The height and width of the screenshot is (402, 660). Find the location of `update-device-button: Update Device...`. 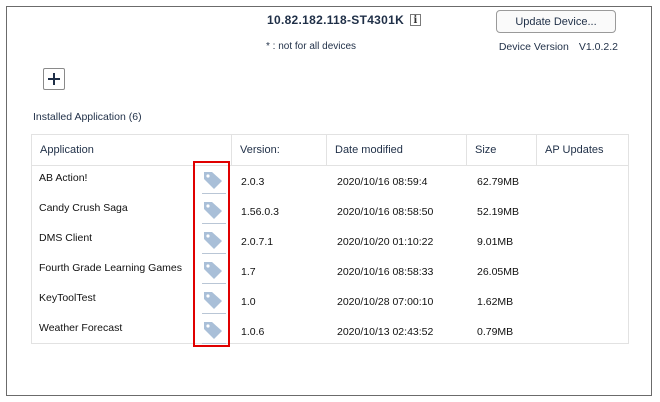

update-device-button: Update Device... is located at coordinates (556, 21).